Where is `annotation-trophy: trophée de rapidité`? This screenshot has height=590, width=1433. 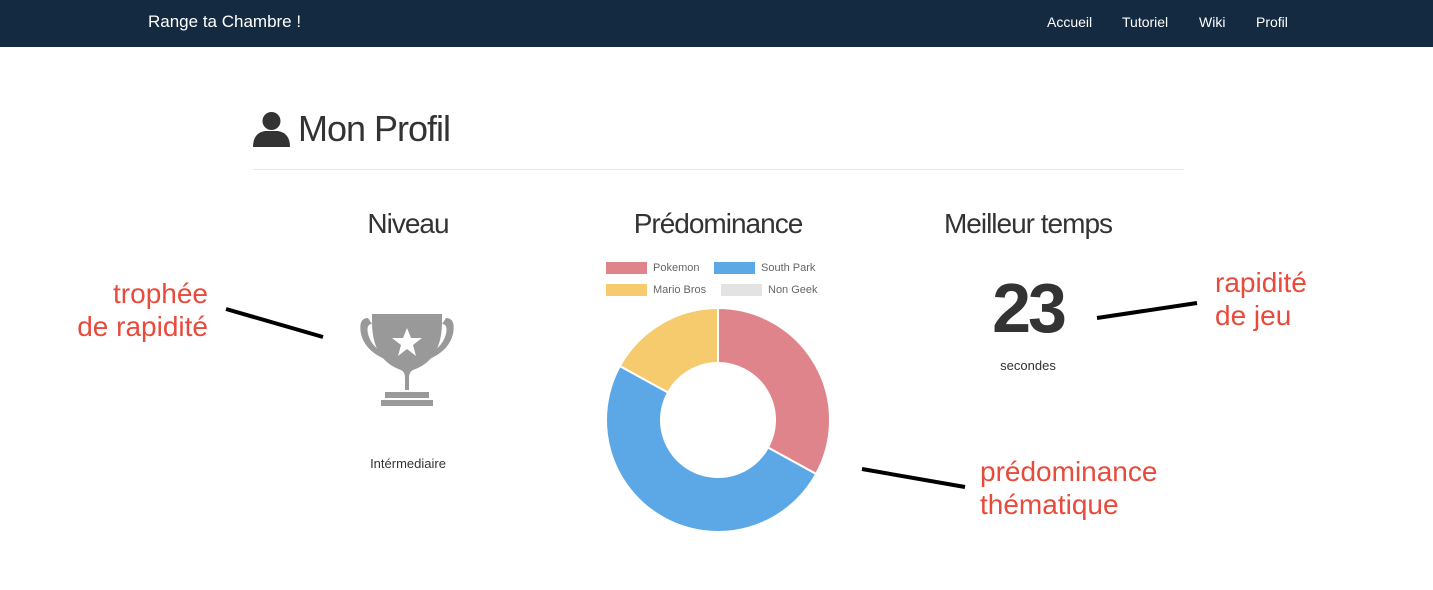
annotation-trophy: trophée de rapidité is located at coordinates (142, 310).